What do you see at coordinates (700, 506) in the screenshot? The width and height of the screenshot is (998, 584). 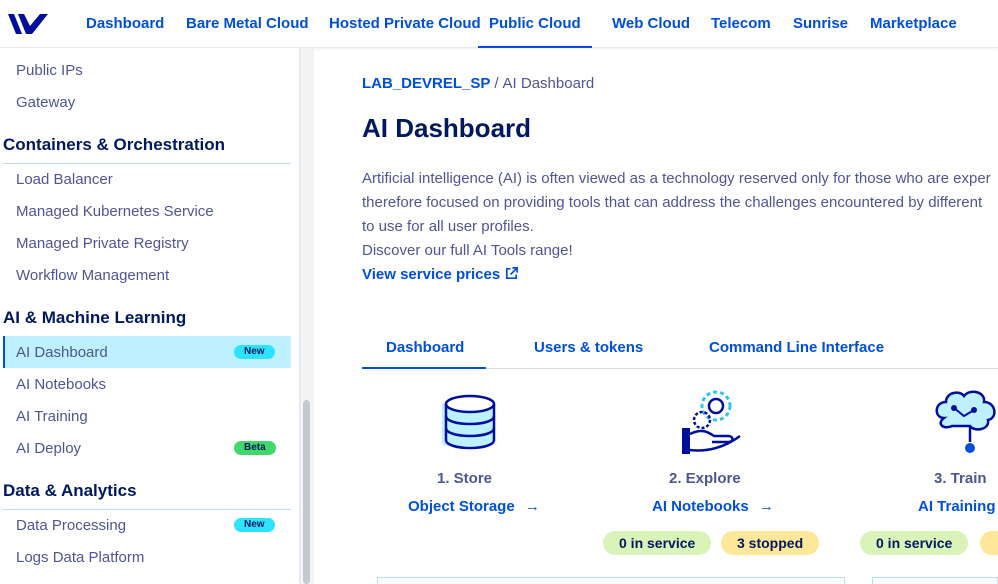 I see `ai-notebooks-label: AI Notebooks` at bounding box center [700, 506].